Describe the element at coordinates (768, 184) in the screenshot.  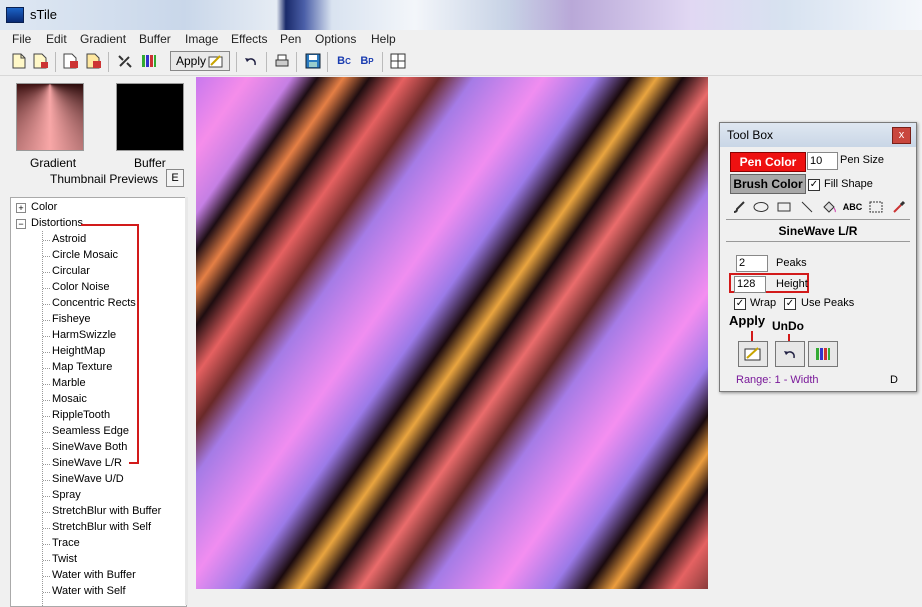
I see `brush-color-button: Brush Color` at that location.